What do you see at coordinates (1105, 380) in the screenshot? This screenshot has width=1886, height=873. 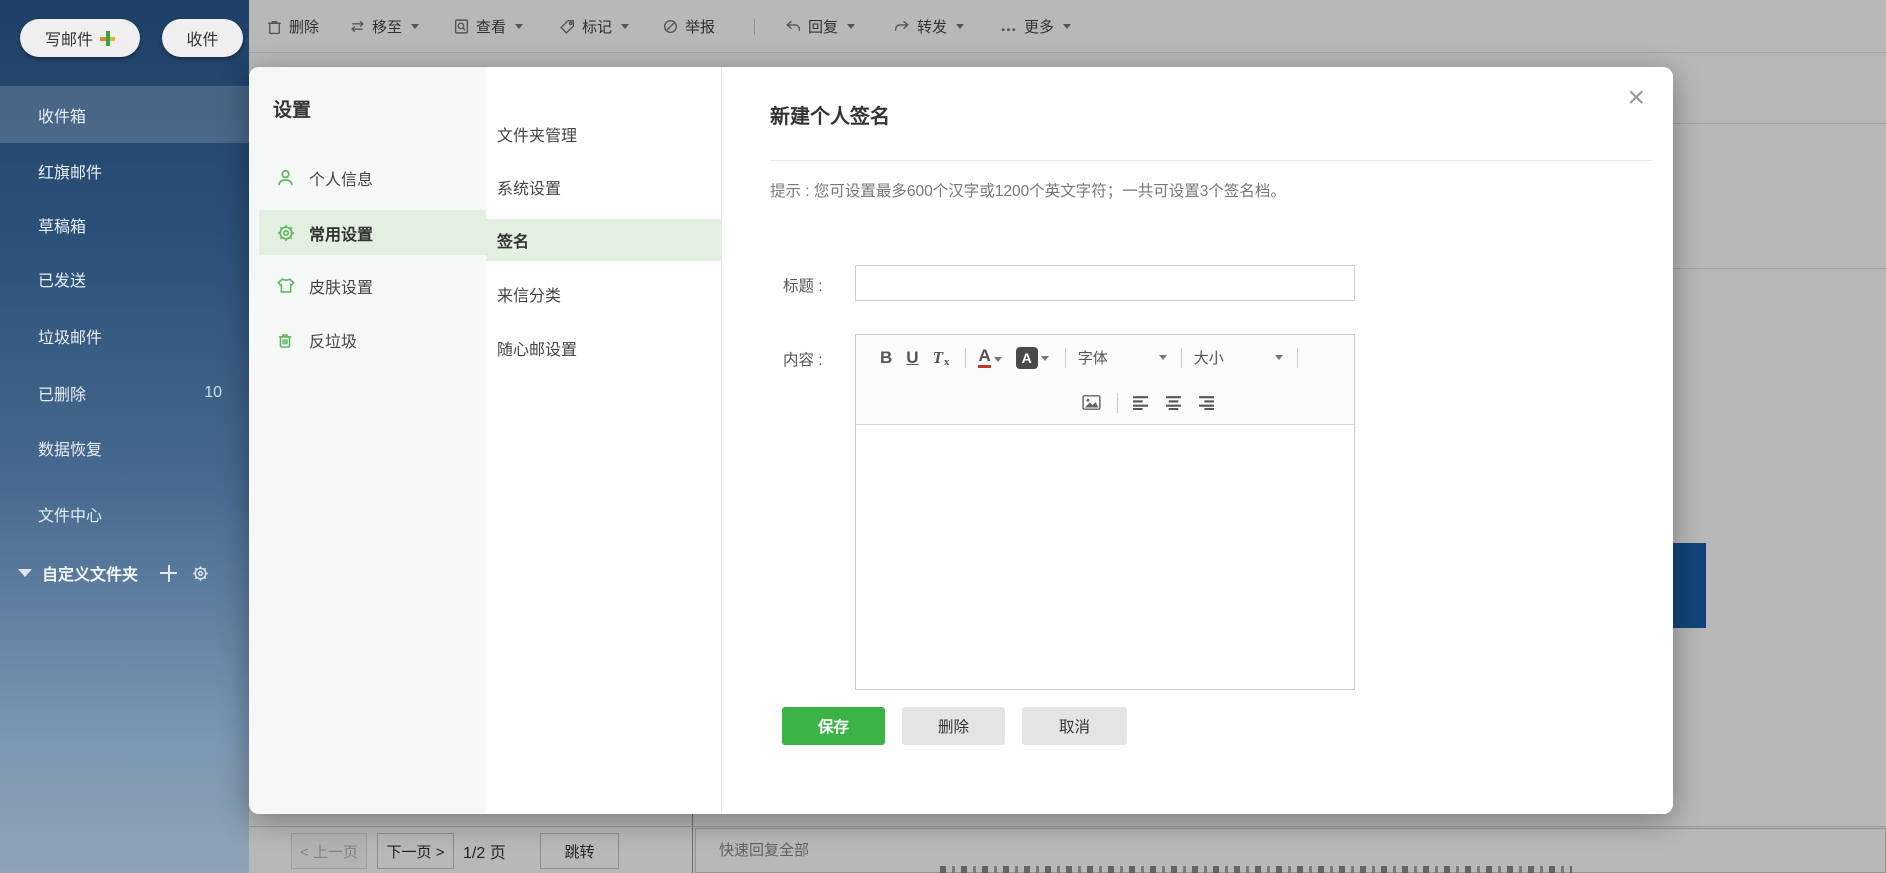 I see `editor-toolbar: B U Tx A A 字体 大小` at bounding box center [1105, 380].